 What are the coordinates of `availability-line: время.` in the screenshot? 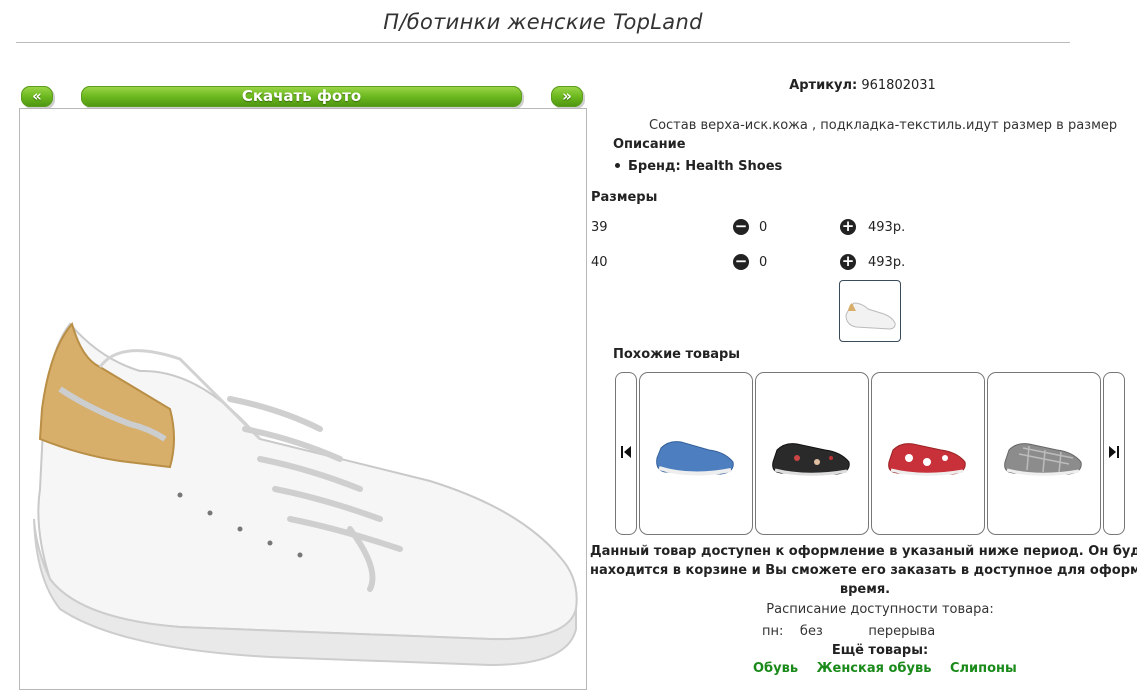 It's located at (865, 589).